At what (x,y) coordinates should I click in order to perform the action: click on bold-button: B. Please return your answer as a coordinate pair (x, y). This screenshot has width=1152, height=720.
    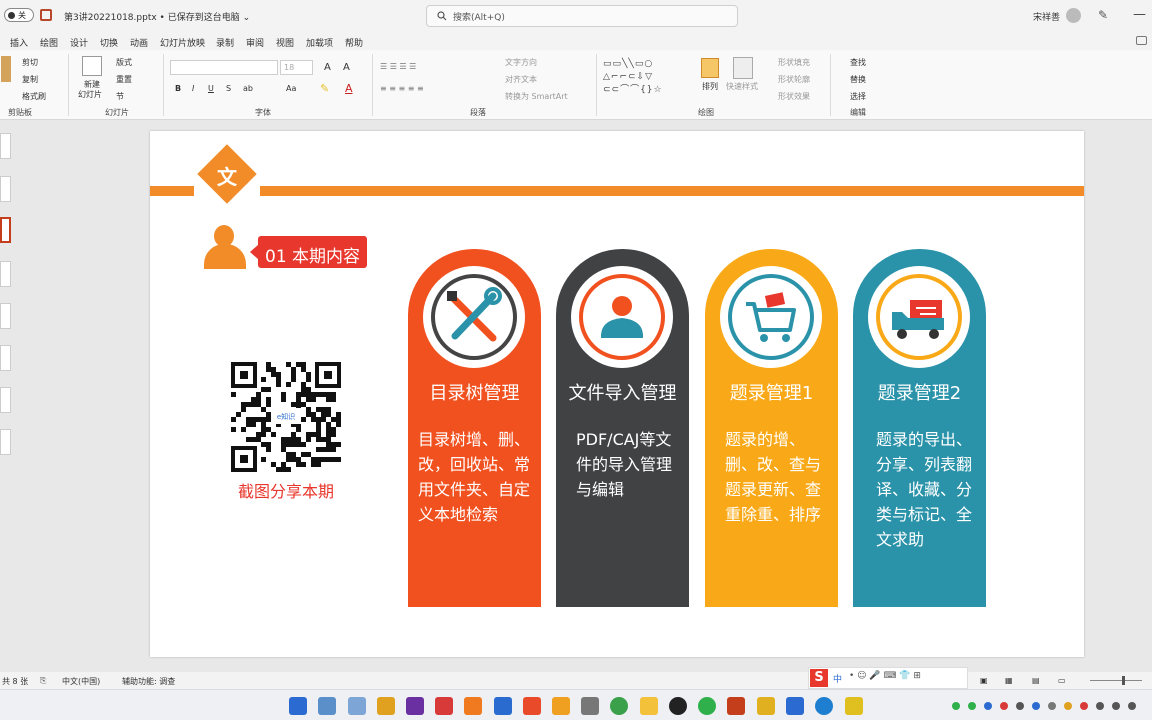
    Looking at the image, I should click on (178, 88).